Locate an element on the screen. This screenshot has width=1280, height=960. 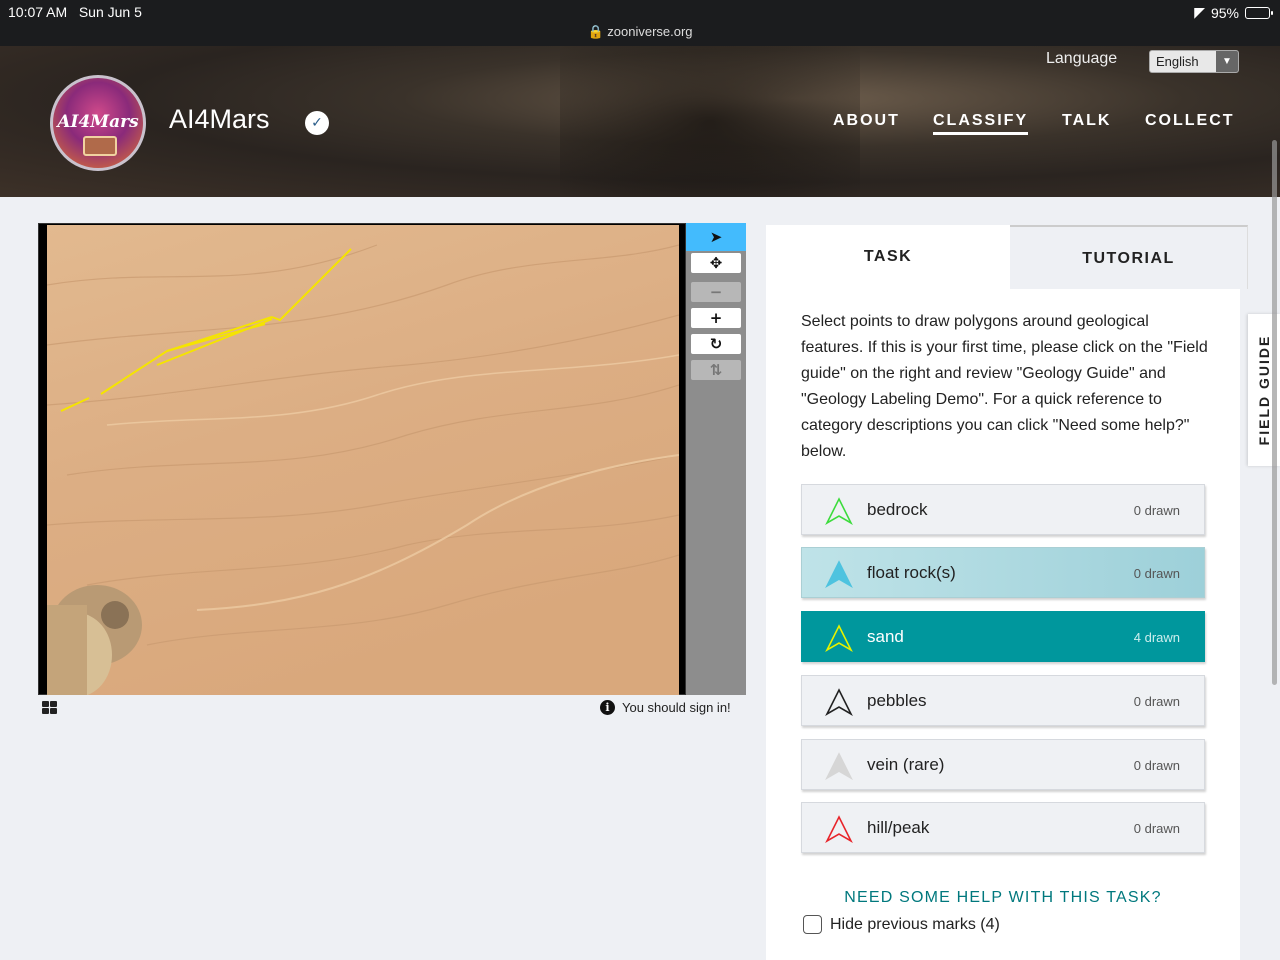
answer-label: bedrock is located at coordinates (897, 509).